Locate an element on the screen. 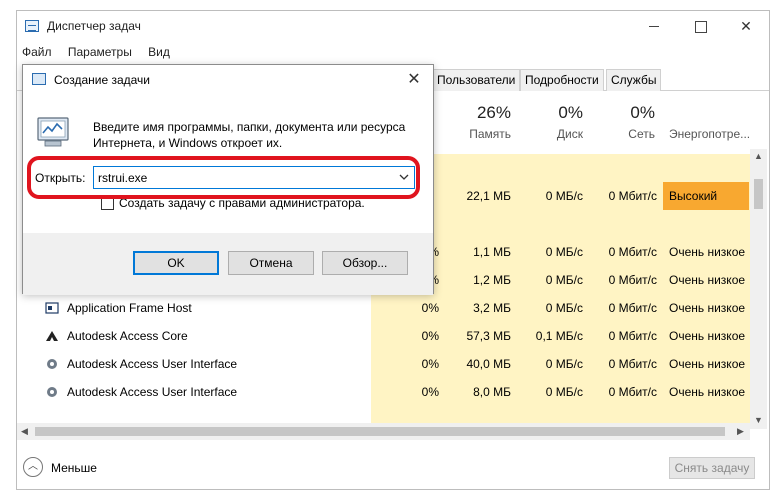  horizontal-scrollbar: ◀ ▶ is located at coordinates (383, 431).